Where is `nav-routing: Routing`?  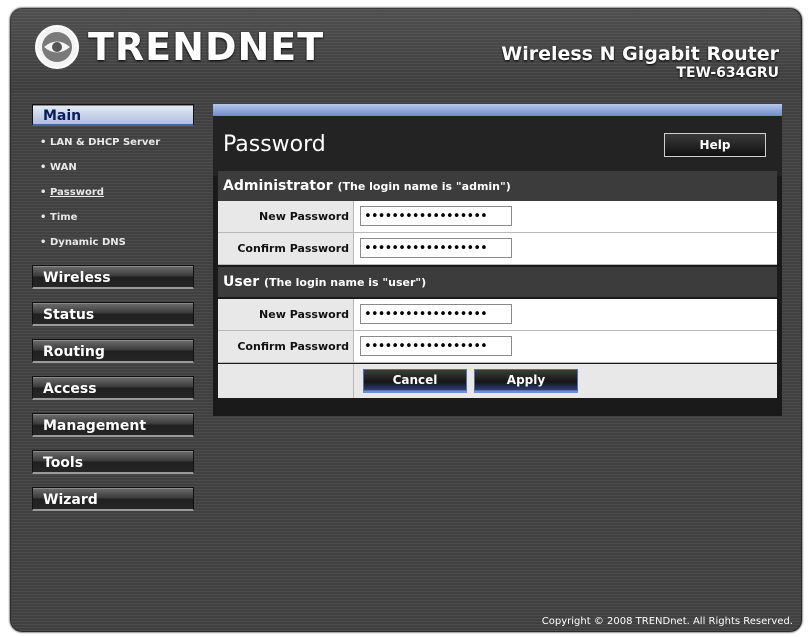 nav-routing: Routing is located at coordinates (113, 351).